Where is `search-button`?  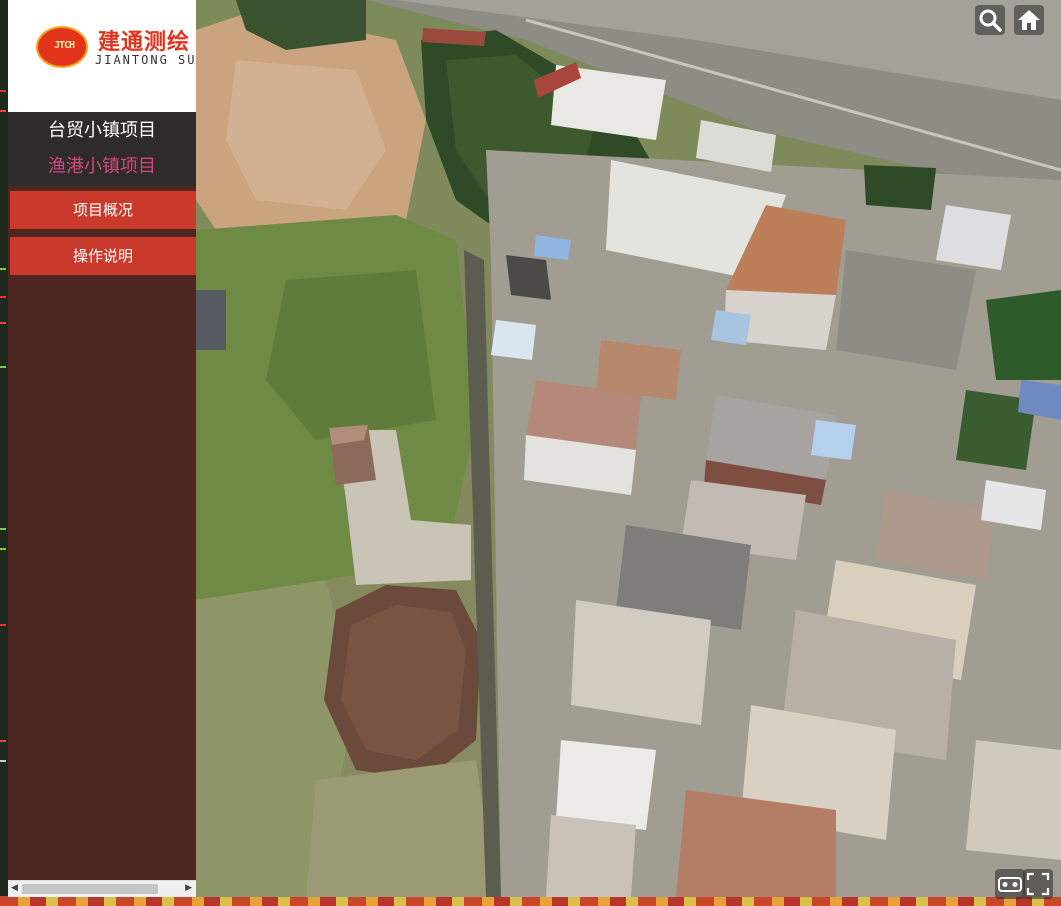 search-button is located at coordinates (990, 20).